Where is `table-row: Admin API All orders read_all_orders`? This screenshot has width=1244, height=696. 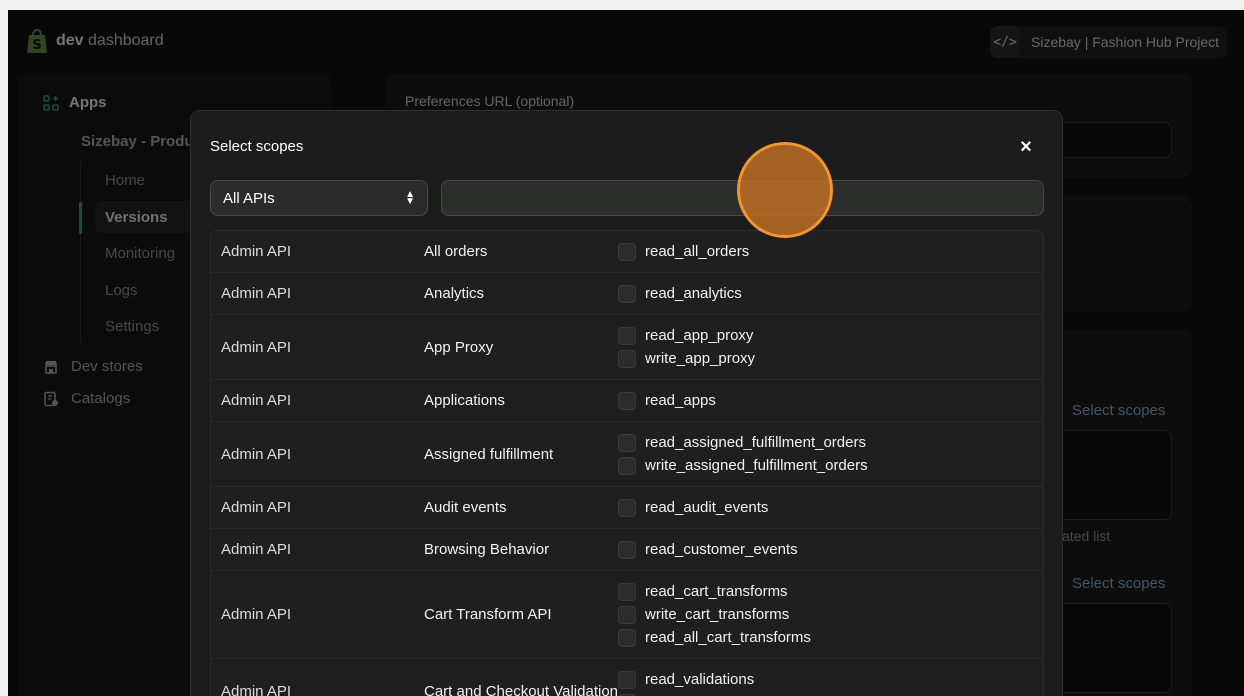 table-row: Admin API All orders read_all_orders is located at coordinates (627, 252).